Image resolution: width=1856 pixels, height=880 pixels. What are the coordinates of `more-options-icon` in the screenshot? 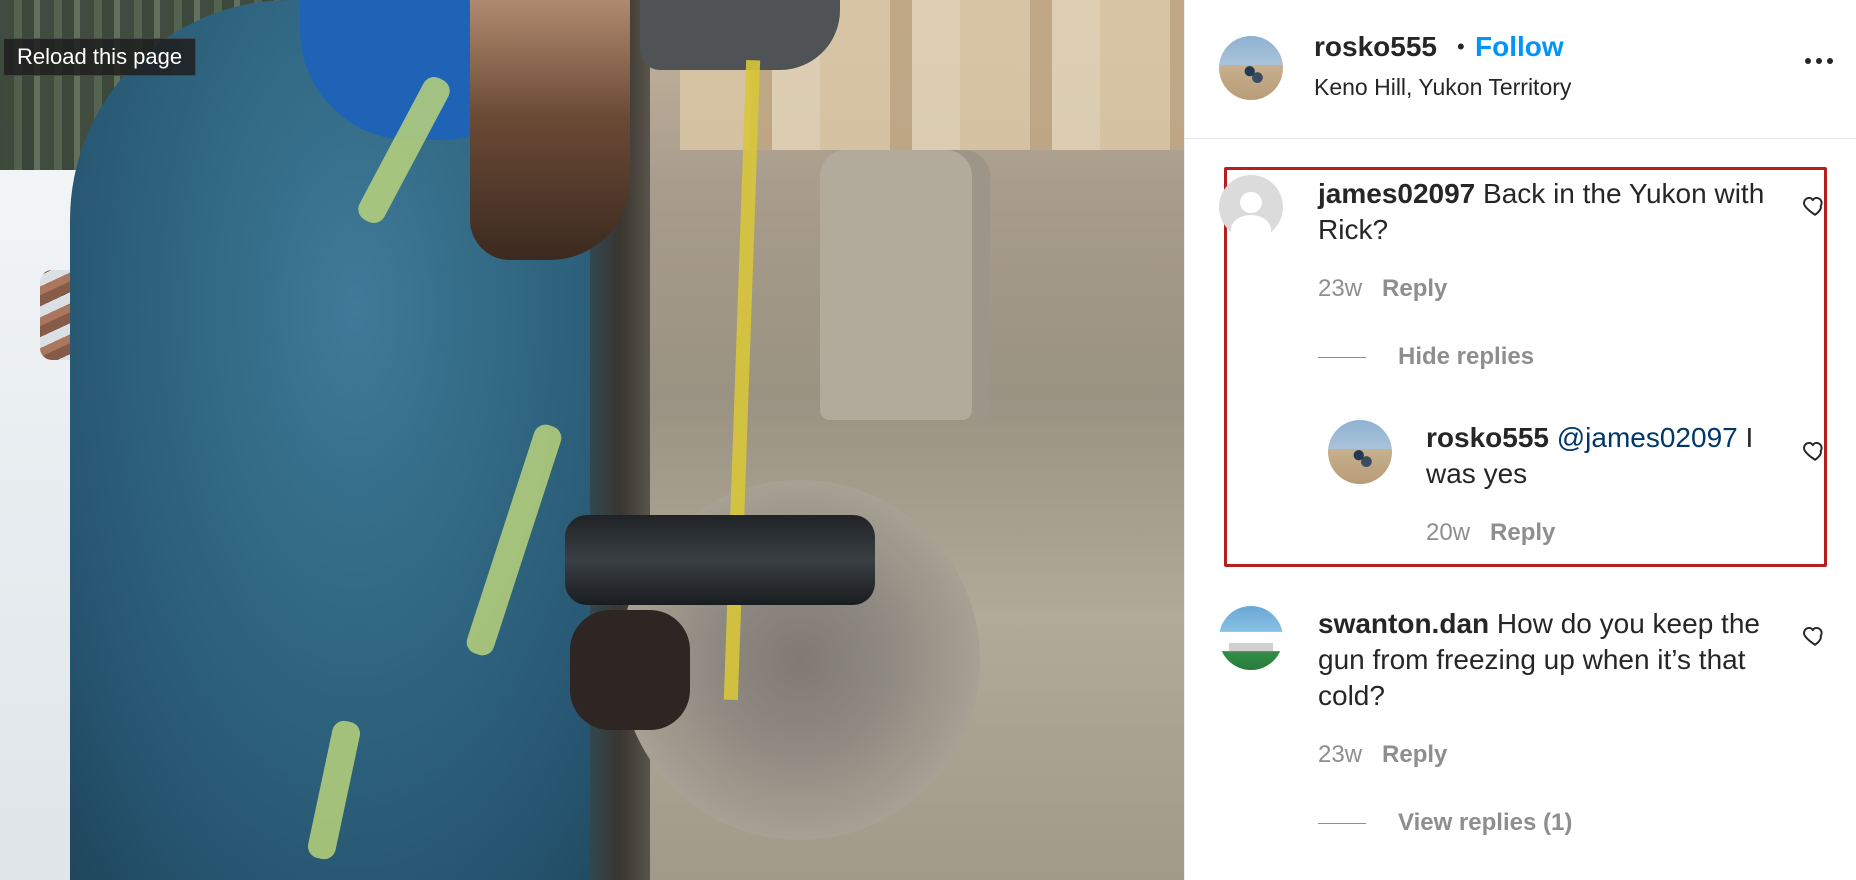 It's located at (1819, 61).